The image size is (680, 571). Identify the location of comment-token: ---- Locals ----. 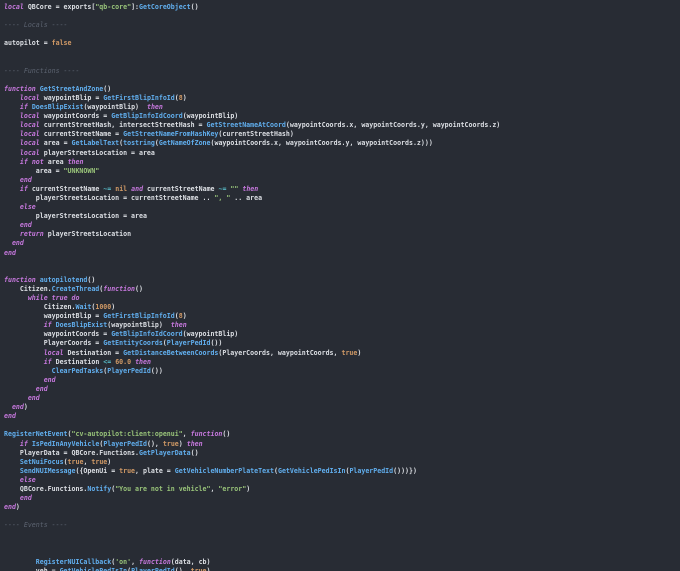
(36, 25).